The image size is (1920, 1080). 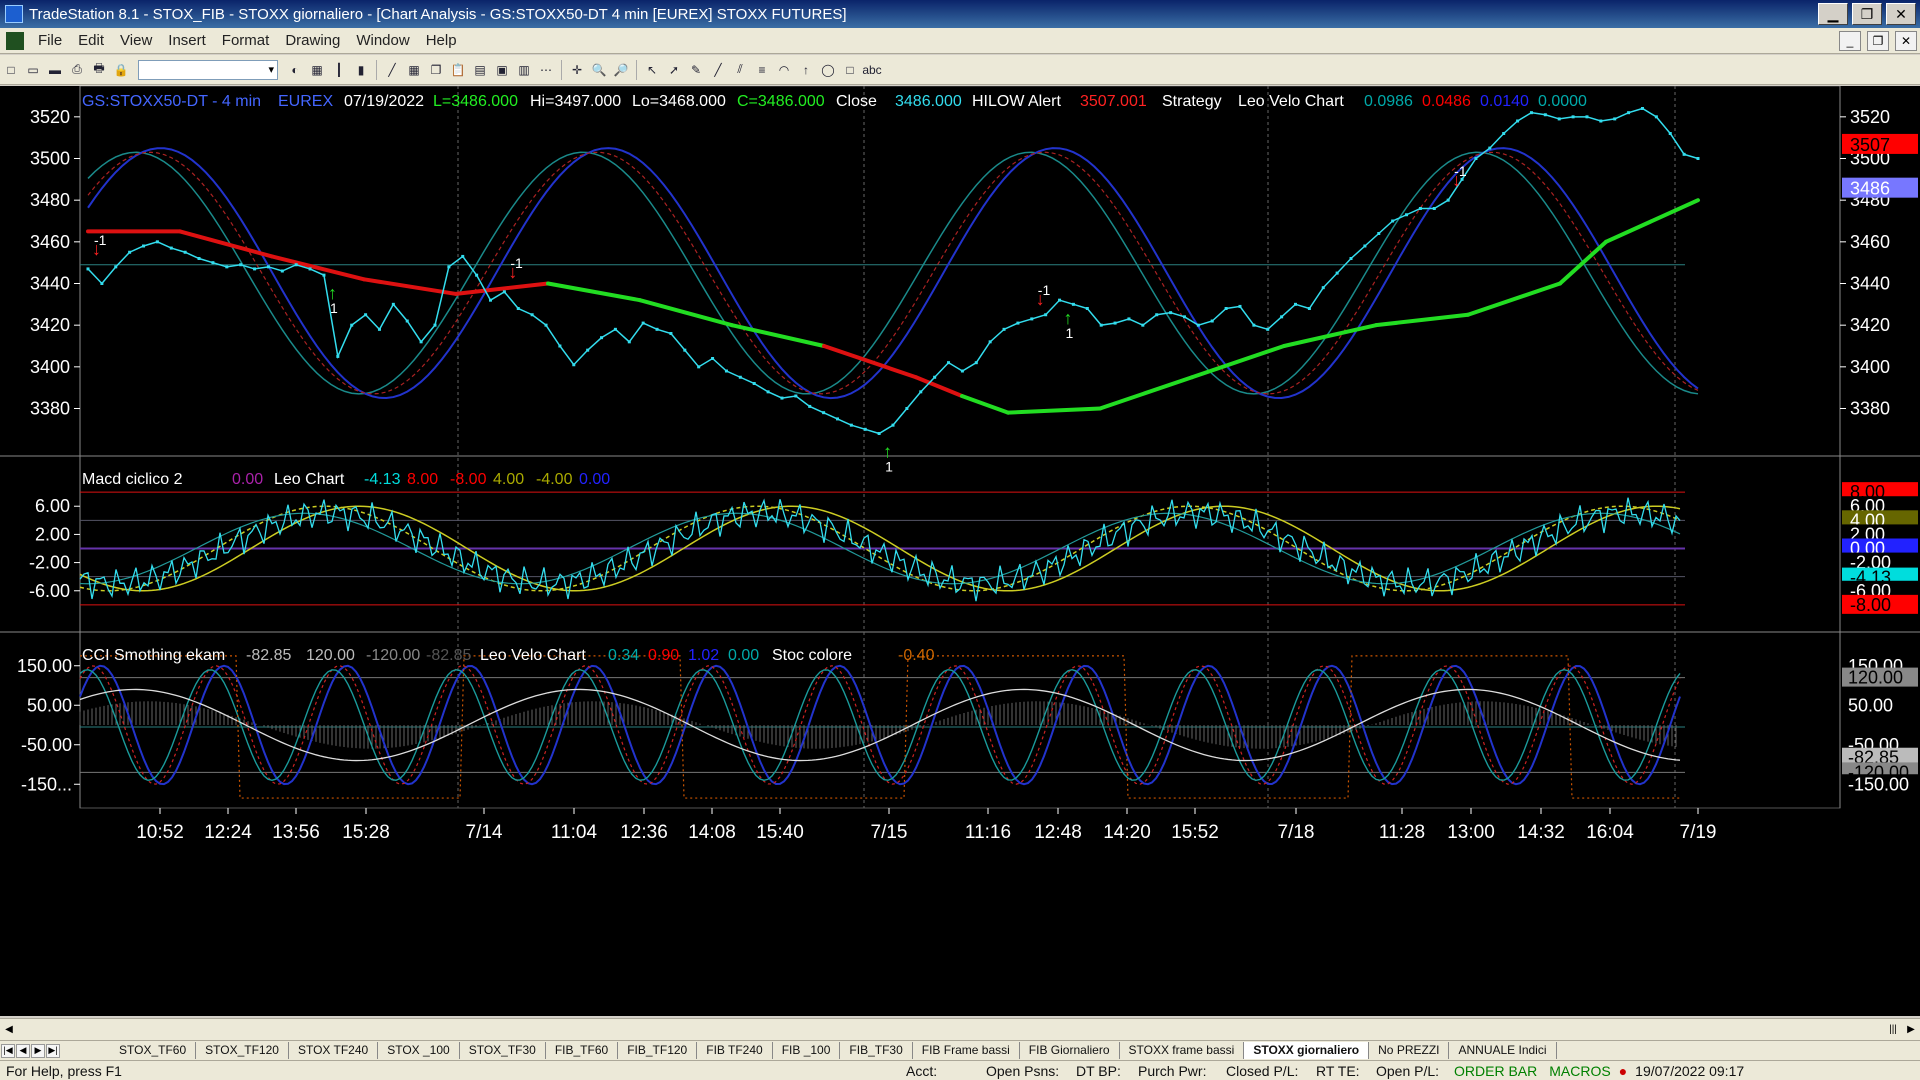 What do you see at coordinates (599, 70) in the screenshot?
I see `zoom-in-icon: 🔍` at bounding box center [599, 70].